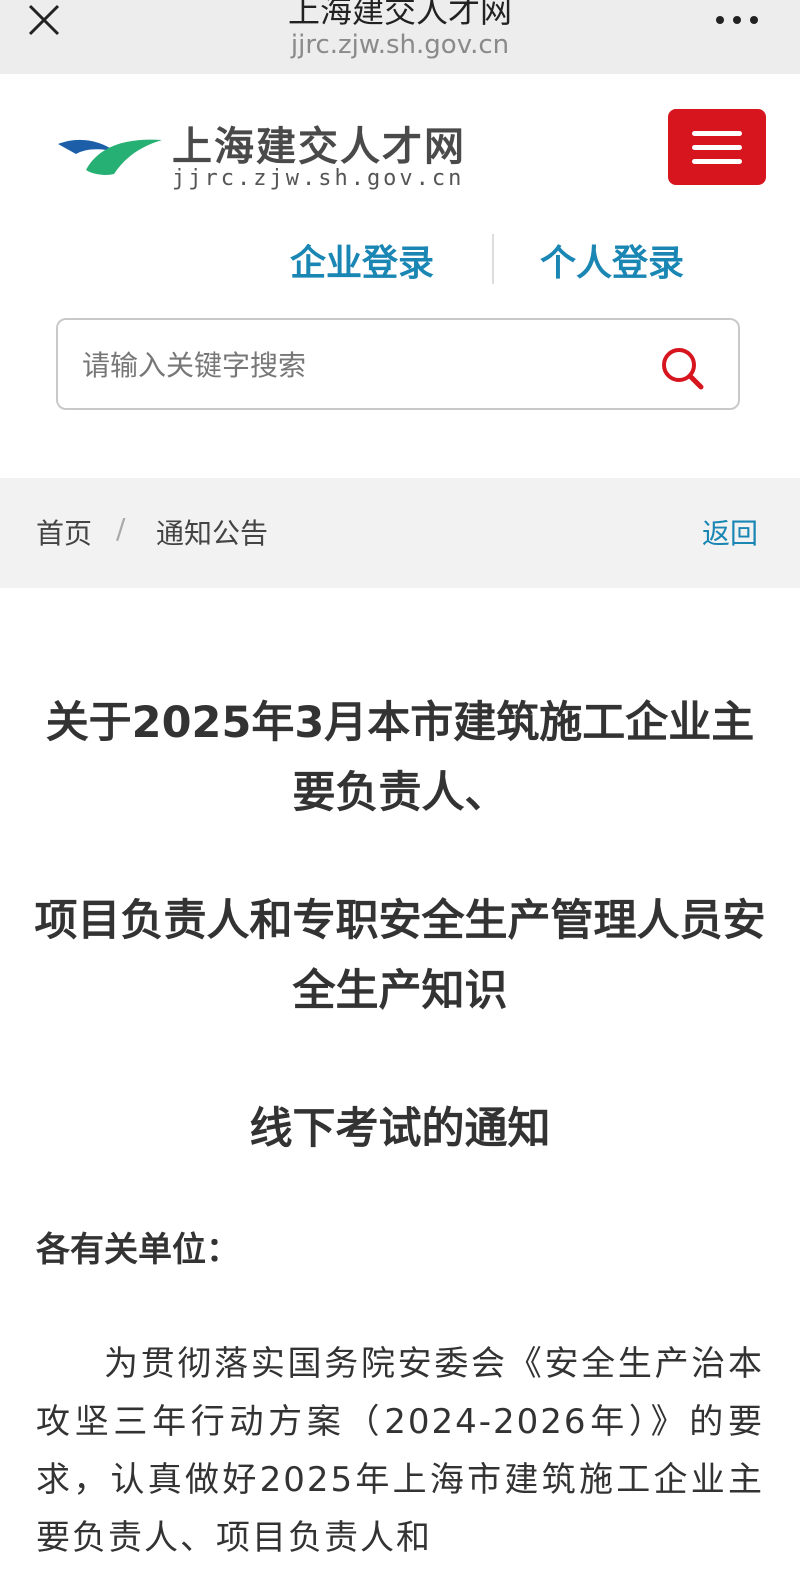 Image resolution: width=800 pixels, height=1570 pixels. Describe the element at coordinates (737, 16) in the screenshot. I see `more-icon` at that location.